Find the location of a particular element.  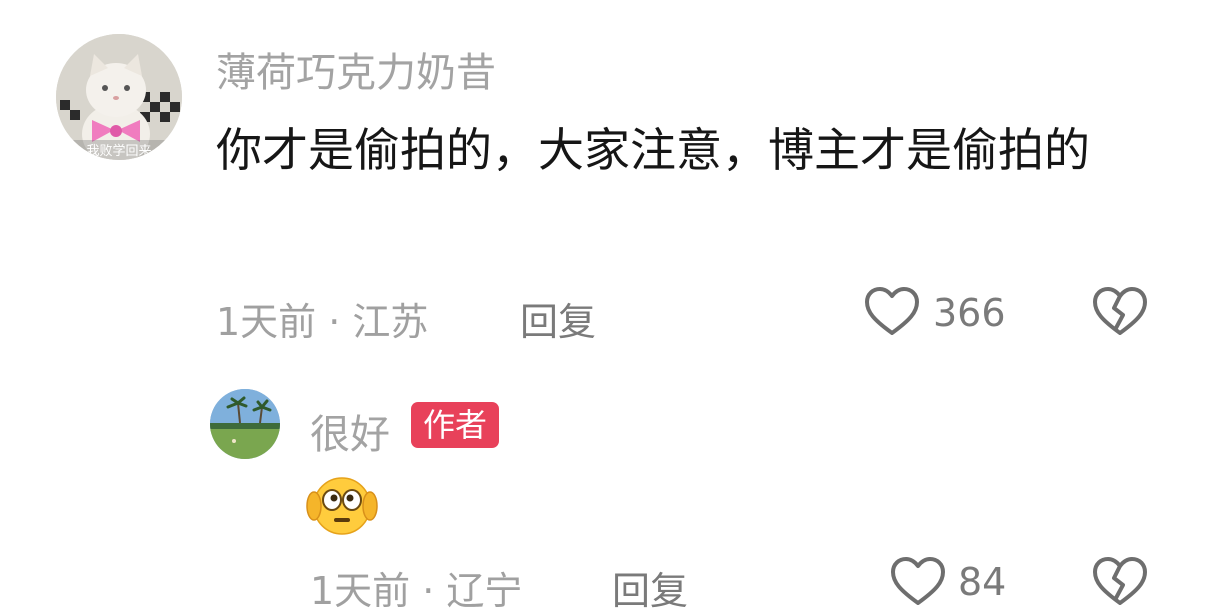

face-with-hands-over-ears-icon is located at coordinates (342, 506).